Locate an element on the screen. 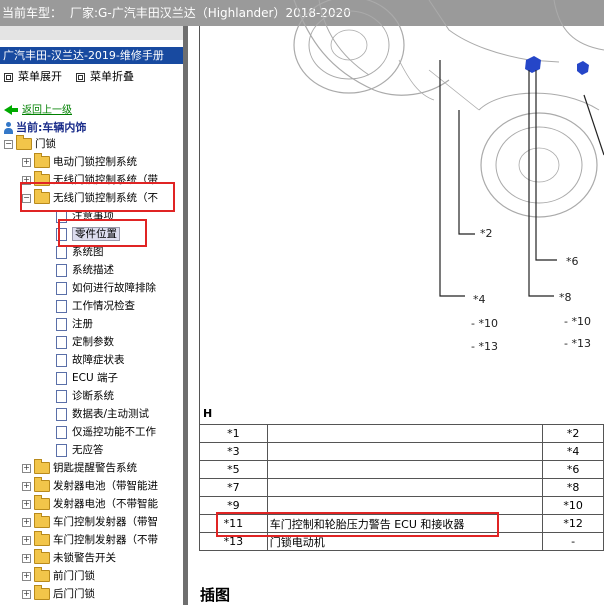 This screenshot has width=604, height=605. table-cell: *10 is located at coordinates (573, 505).